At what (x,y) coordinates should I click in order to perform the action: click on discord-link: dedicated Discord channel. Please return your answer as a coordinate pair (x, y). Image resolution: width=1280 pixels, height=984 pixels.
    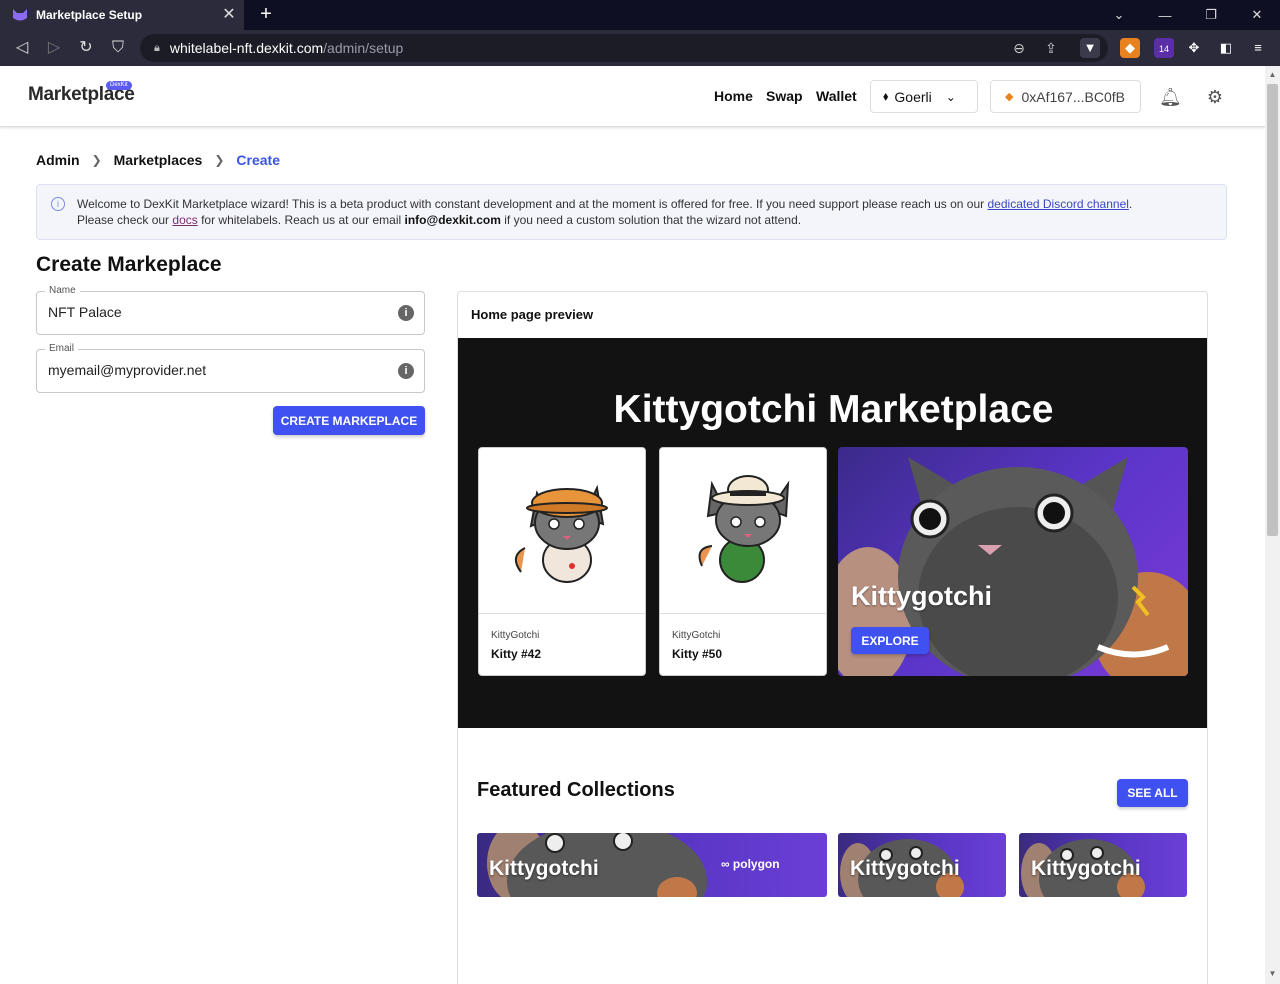
    Looking at the image, I should click on (1058, 204).